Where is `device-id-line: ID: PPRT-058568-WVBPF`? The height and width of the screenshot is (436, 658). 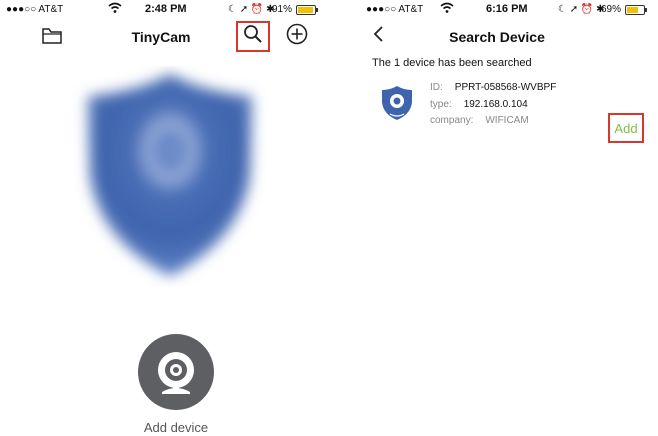 device-id-line: ID: PPRT-058568-WVBPF is located at coordinates (493, 87).